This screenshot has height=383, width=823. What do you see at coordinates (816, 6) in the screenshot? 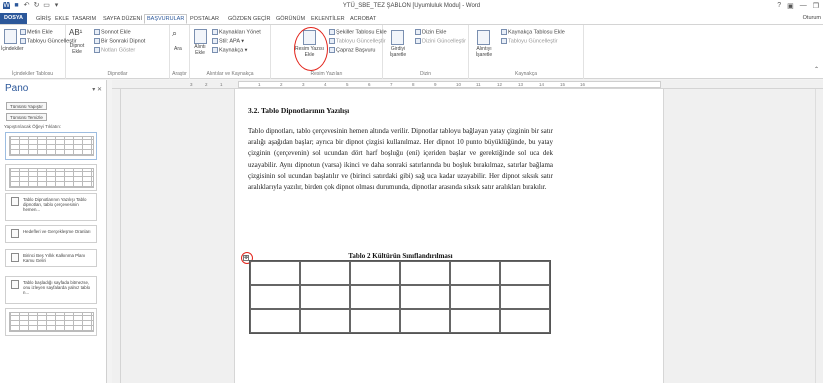
I see `restore-icon: ❐` at bounding box center [816, 6].